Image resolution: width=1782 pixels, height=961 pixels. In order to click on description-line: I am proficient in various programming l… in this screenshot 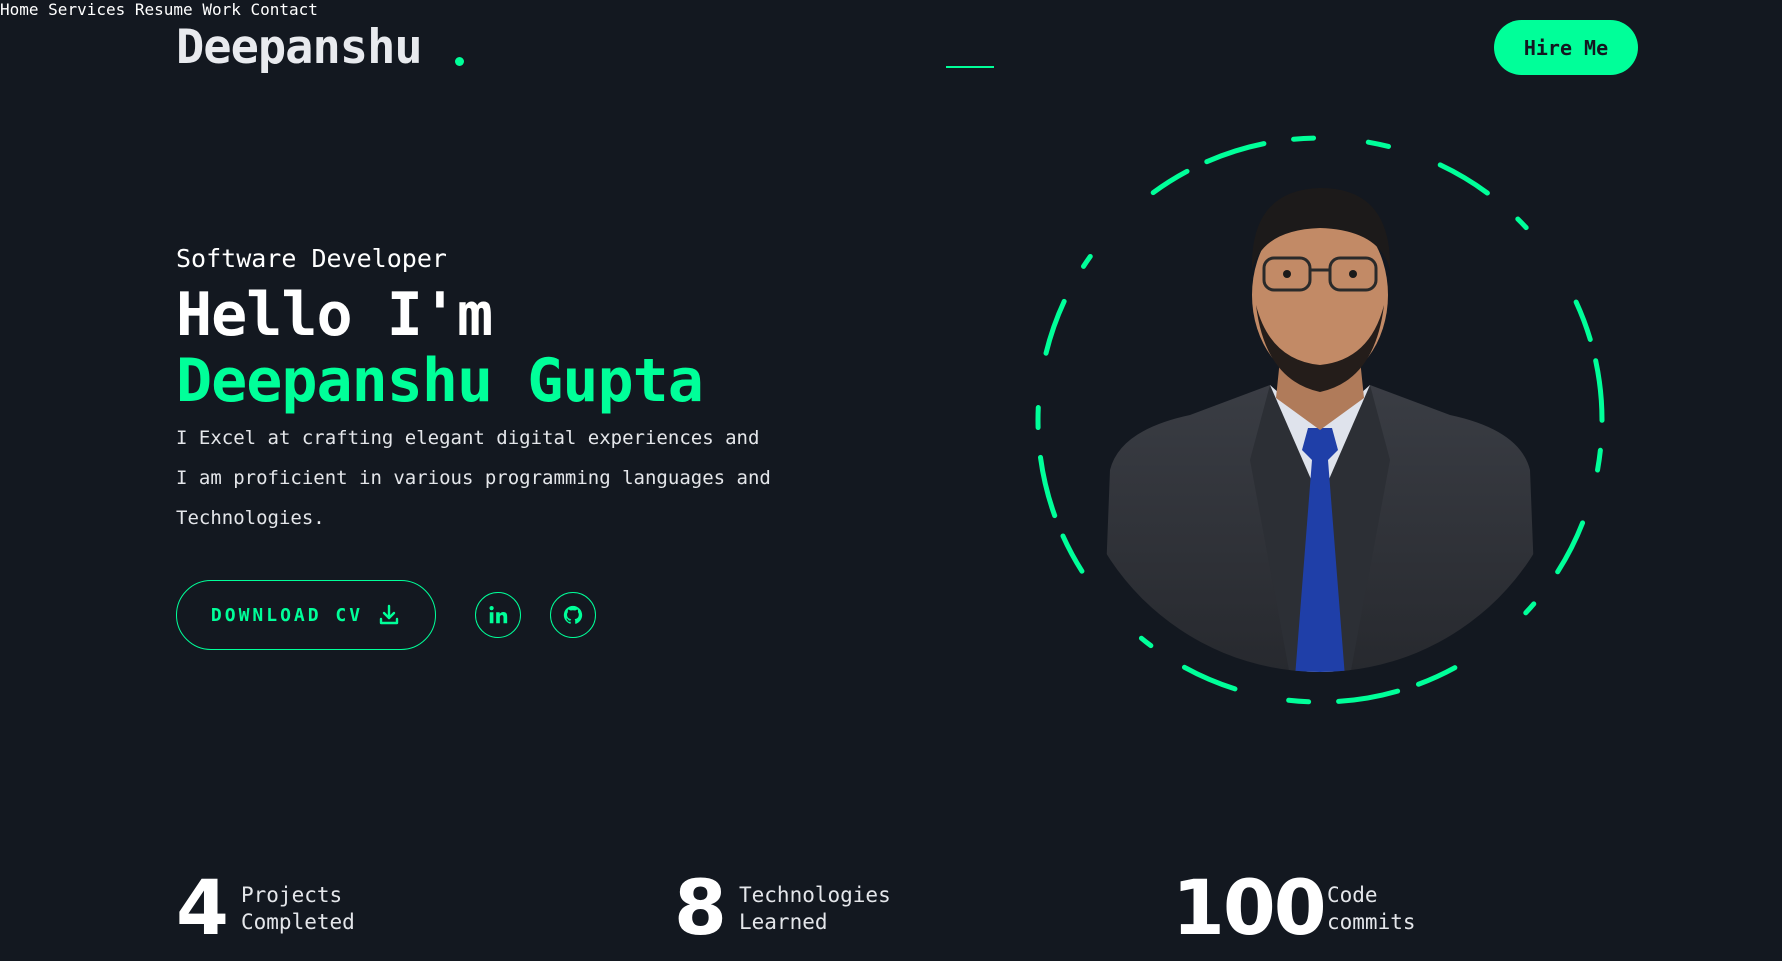, I will do `click(473, 478)`.